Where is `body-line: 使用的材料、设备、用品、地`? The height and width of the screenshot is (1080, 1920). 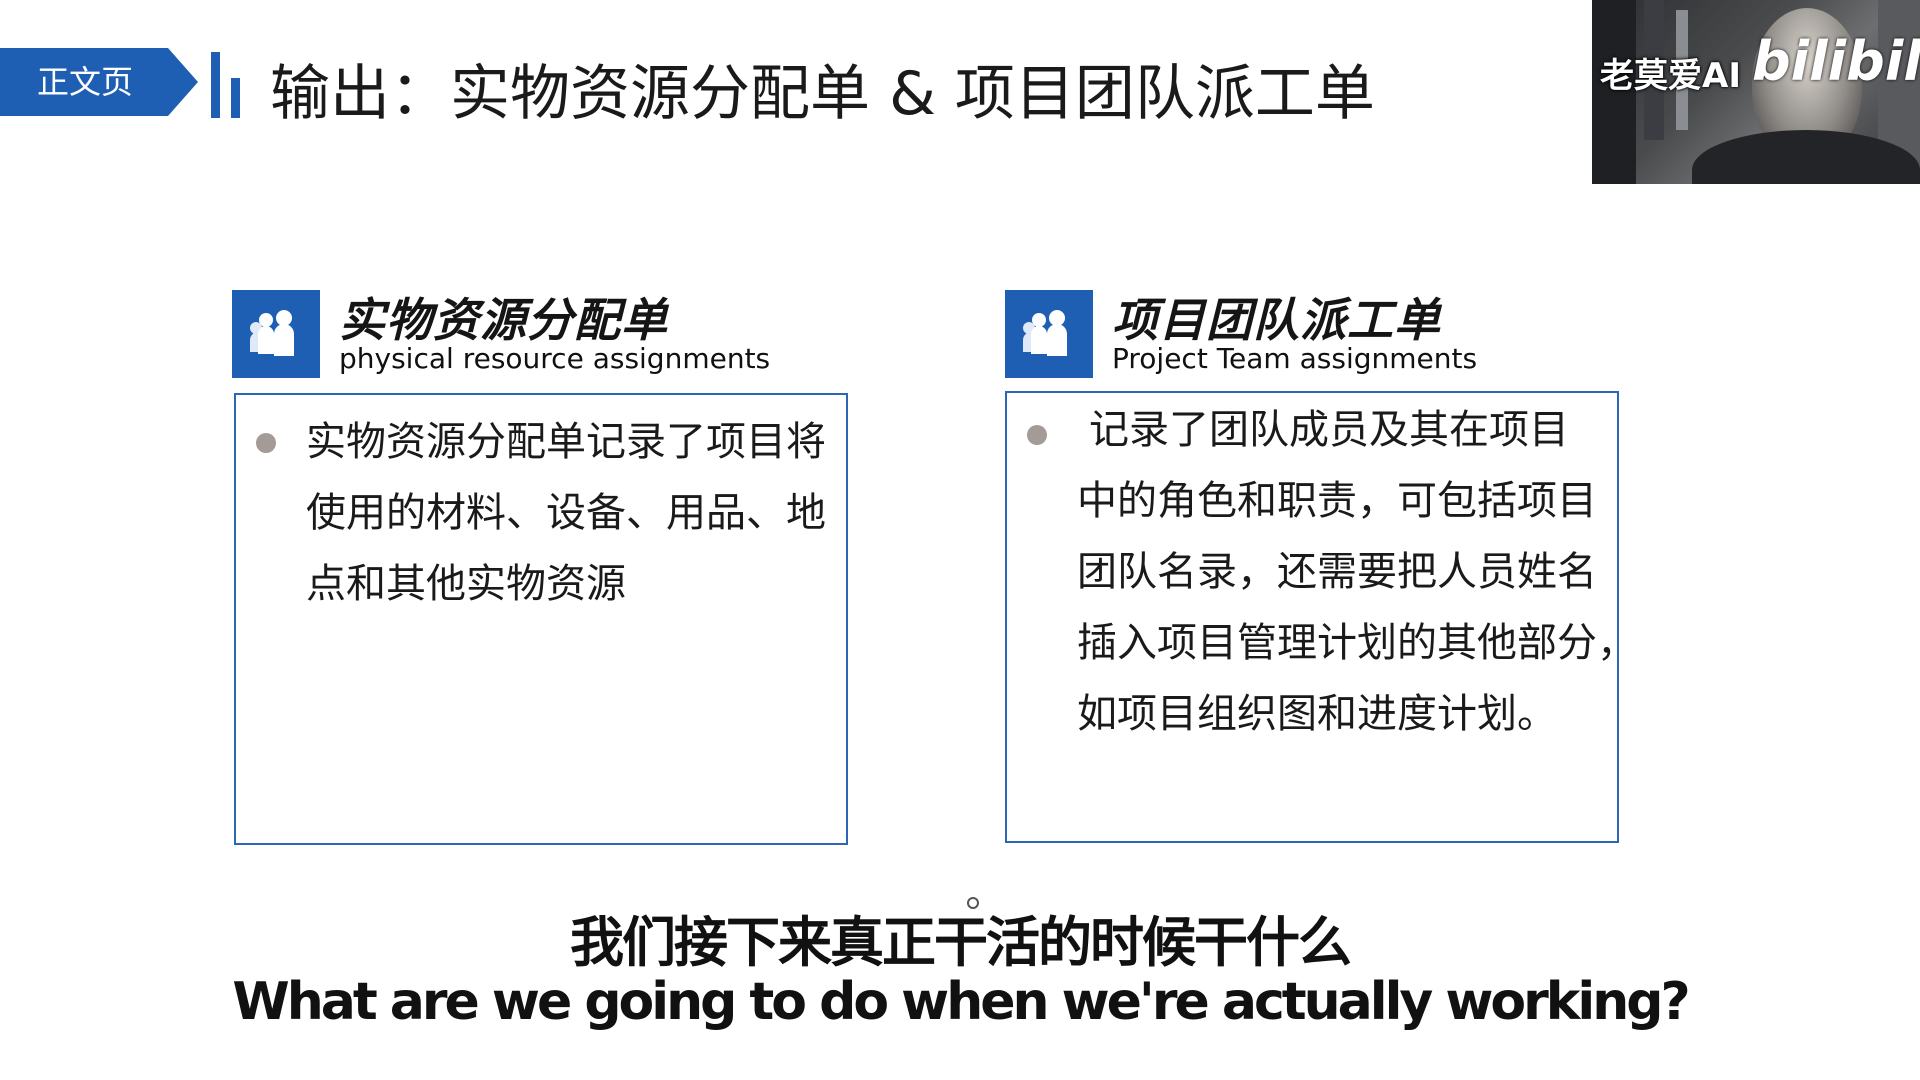 body-line: 使用的材料、设备、用品、地 is located at coordinates (566, 513).